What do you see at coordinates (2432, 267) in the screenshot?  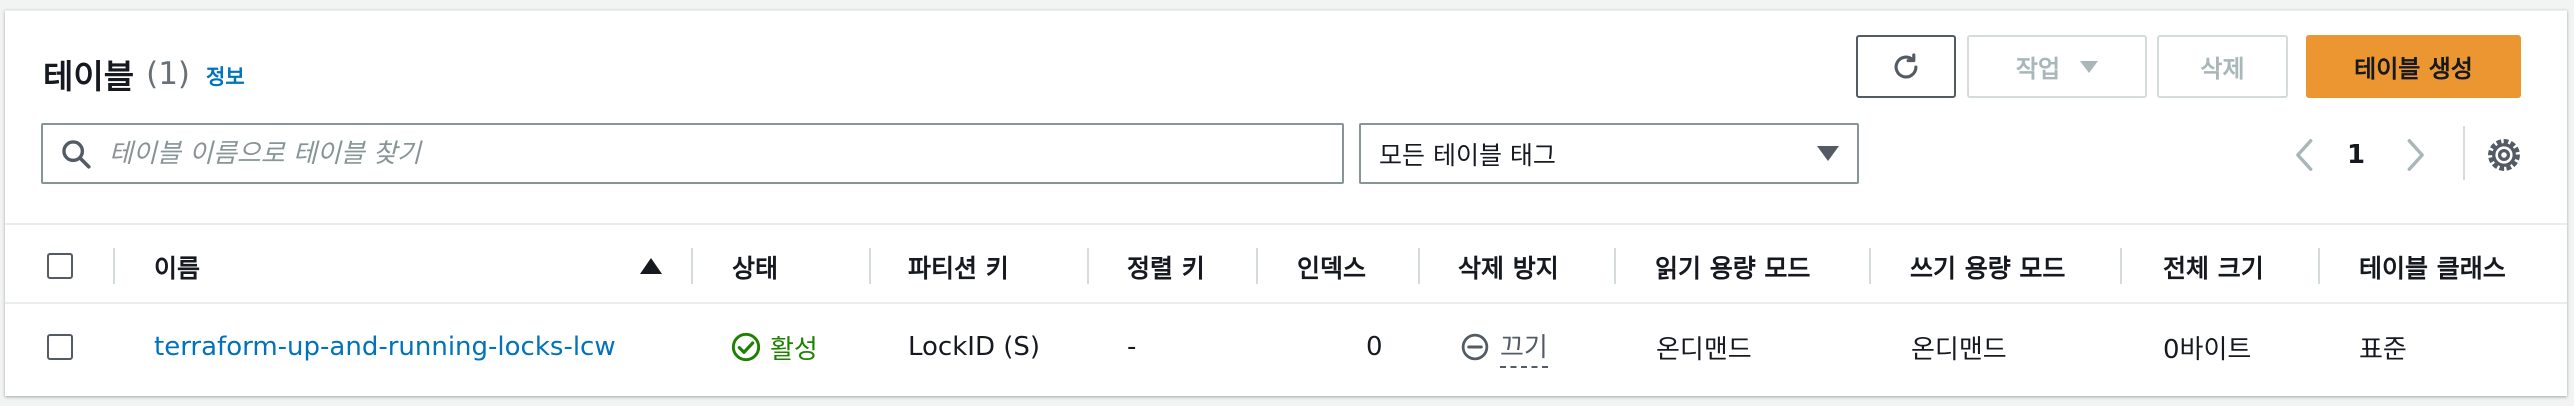 I see `column-header-table-class: 테이블 클래스` at bounding box center [2432, 267].